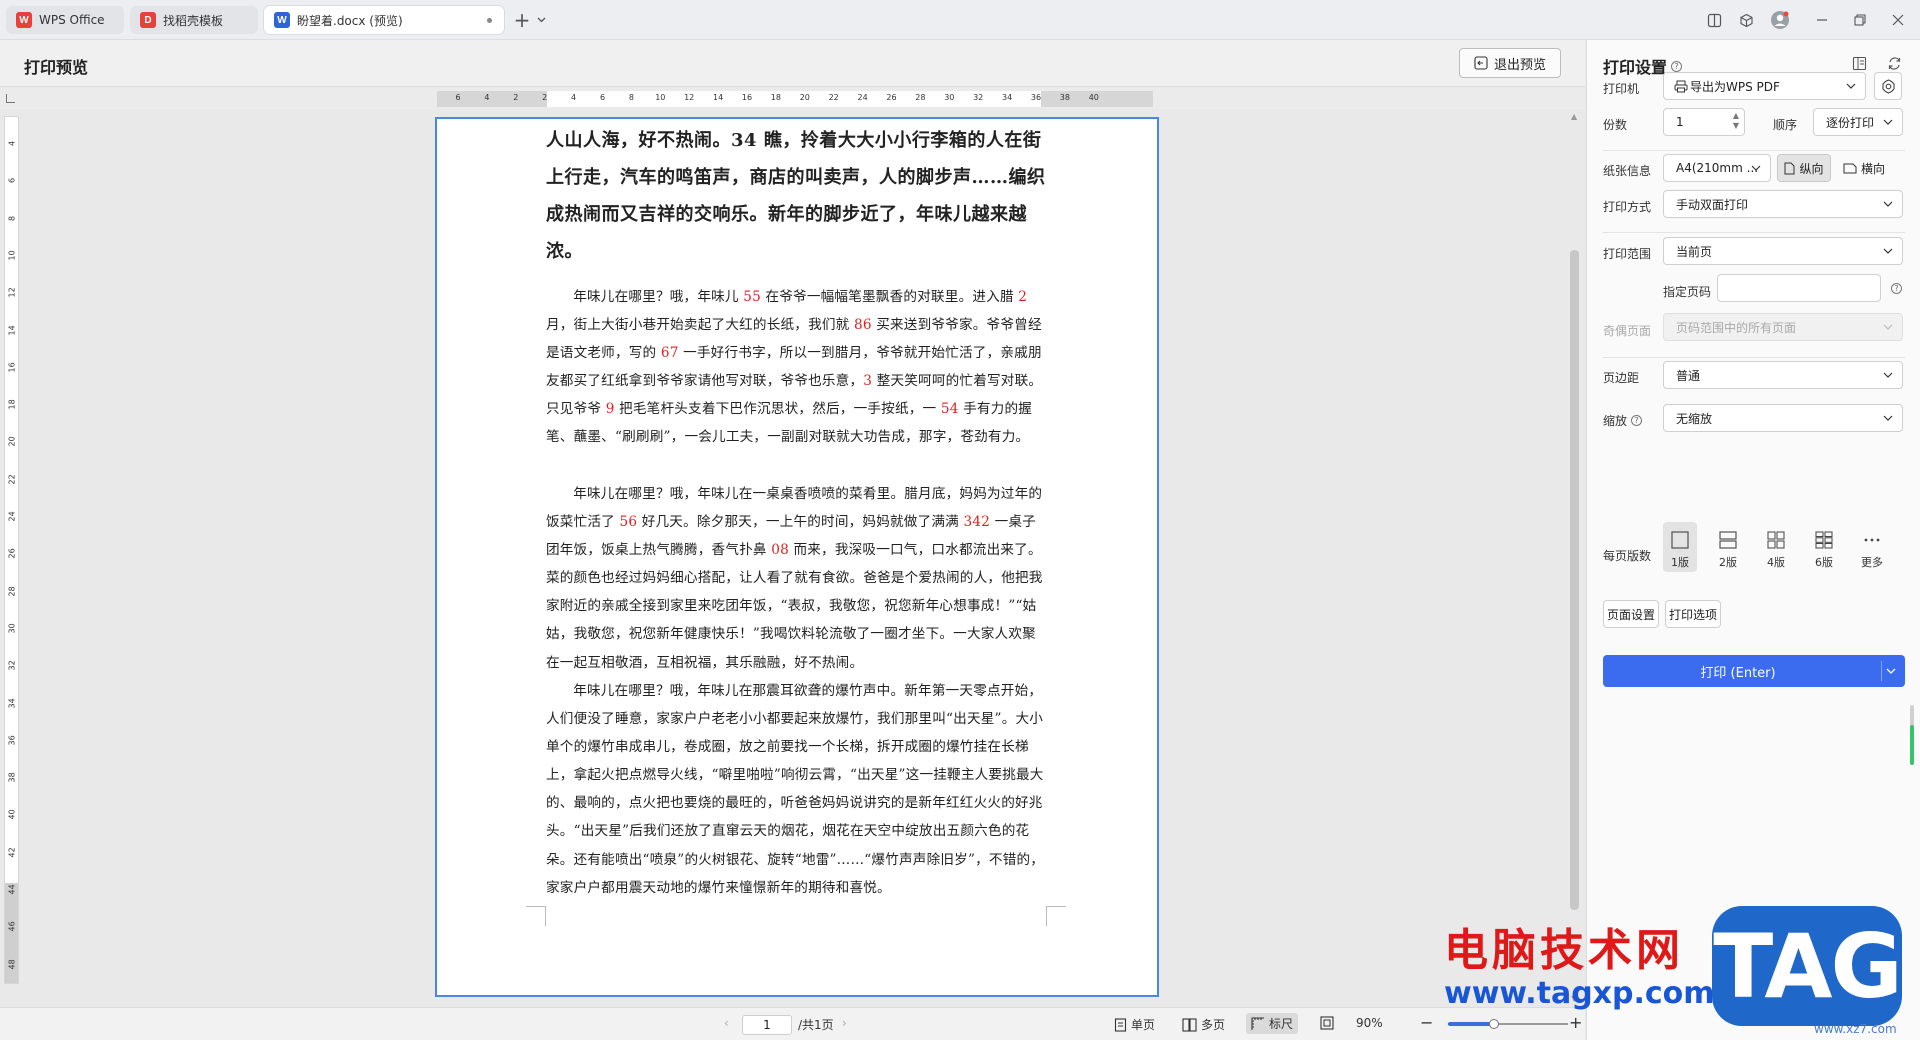 This screenshot has height=1040, width=1920. Describe the element at coordinates (800, 522) in the screenshot. I see `text-run: 好几天。除夕那天，一上午的时间，妈妈就做了满满` at that location.